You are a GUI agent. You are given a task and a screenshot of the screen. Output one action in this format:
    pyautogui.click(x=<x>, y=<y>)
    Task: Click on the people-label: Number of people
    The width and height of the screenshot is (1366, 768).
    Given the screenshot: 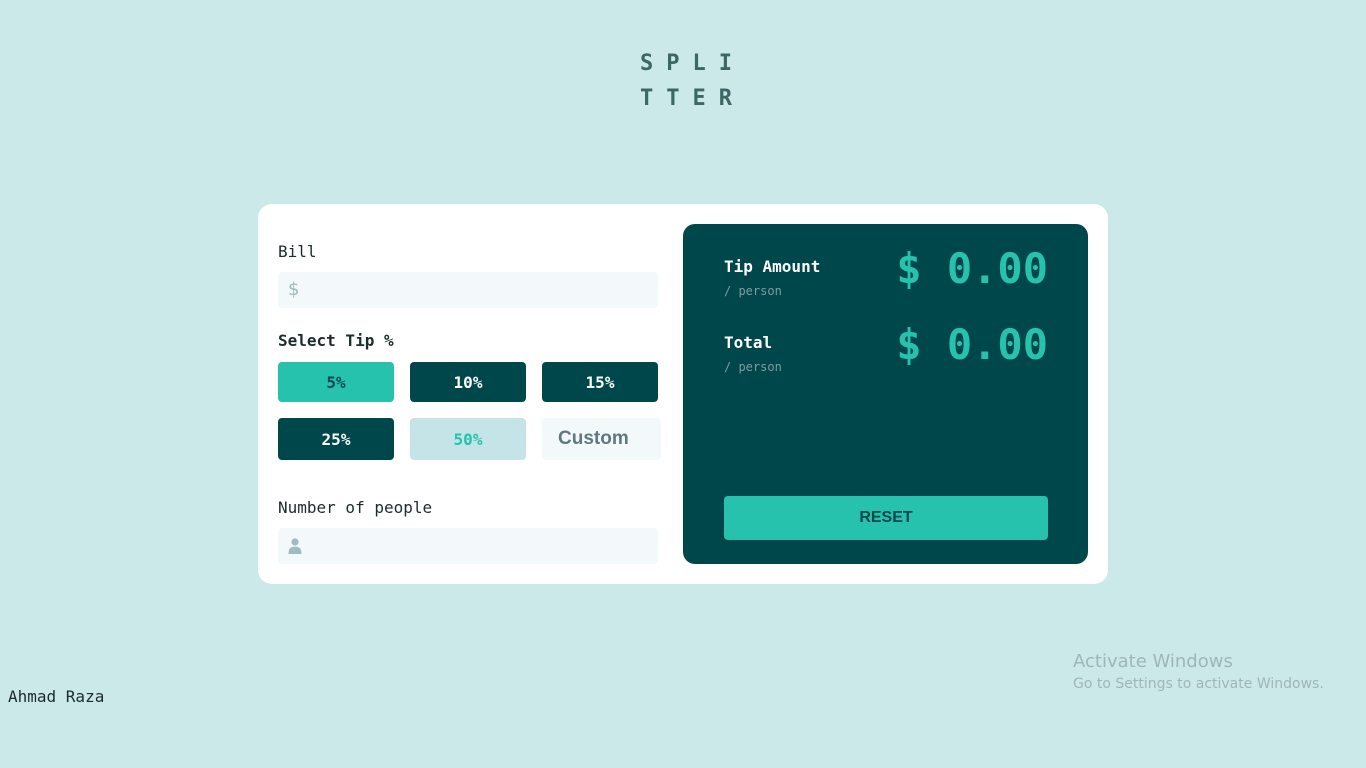 What is the action you would take?
    pyautogui.click(x=355, y=507)
    